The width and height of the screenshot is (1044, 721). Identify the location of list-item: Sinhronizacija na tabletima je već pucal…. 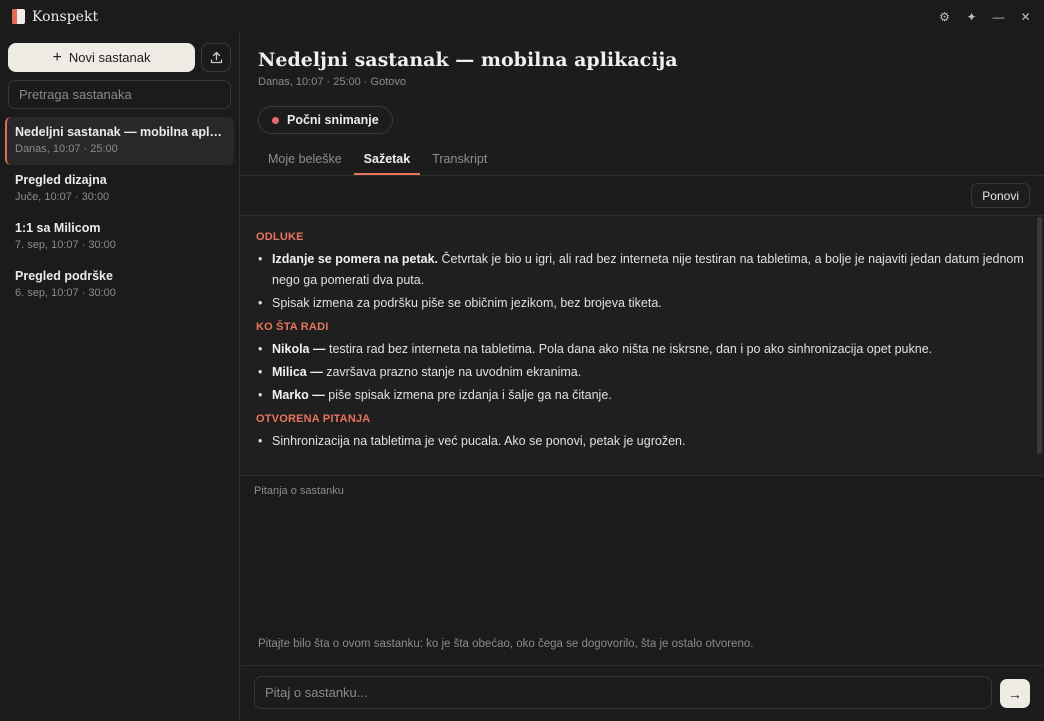
(641, 441).